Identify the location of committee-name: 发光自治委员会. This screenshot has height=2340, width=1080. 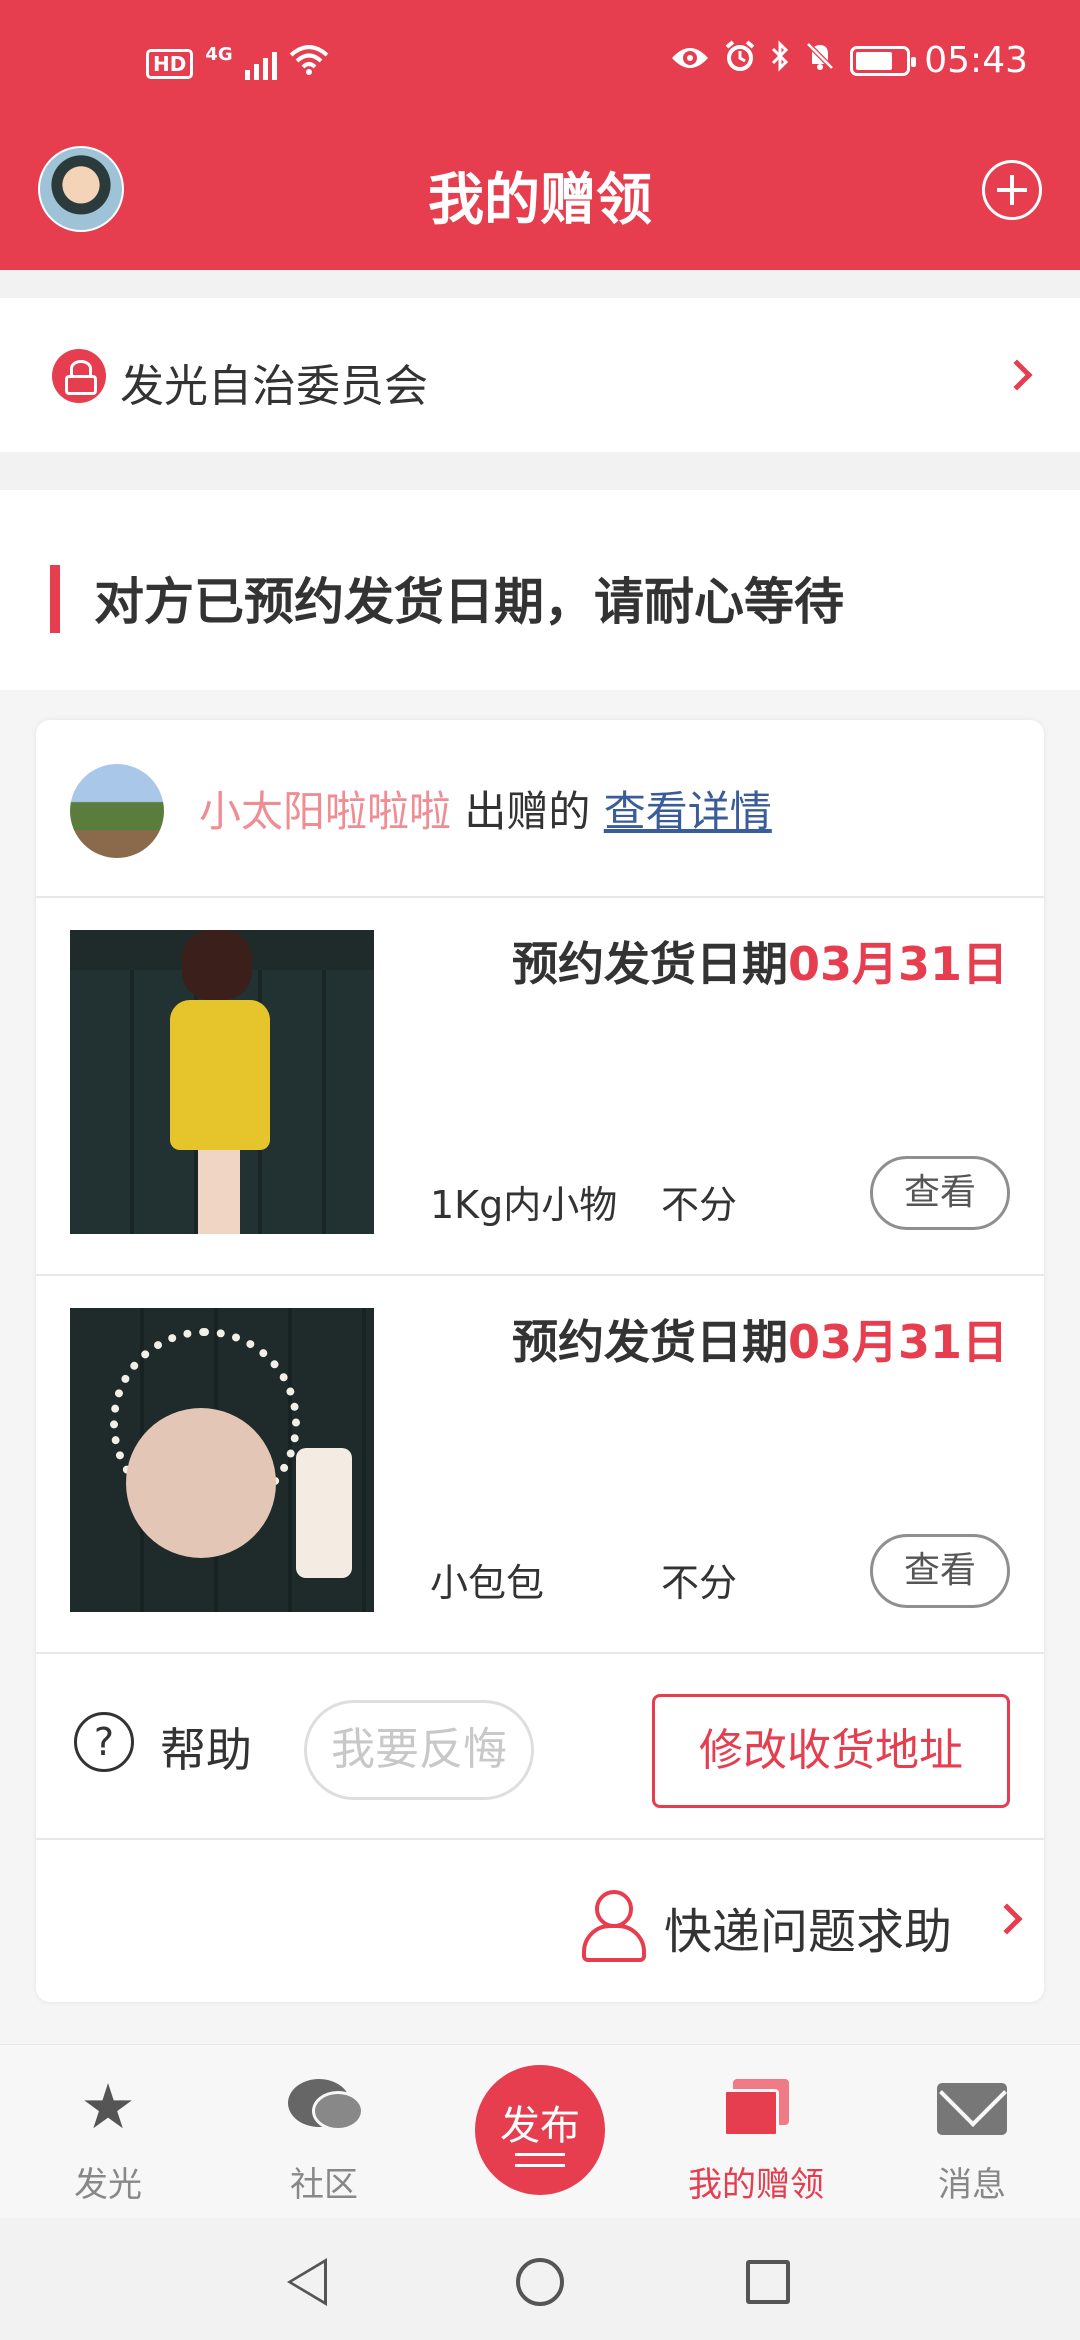
(274, 386).